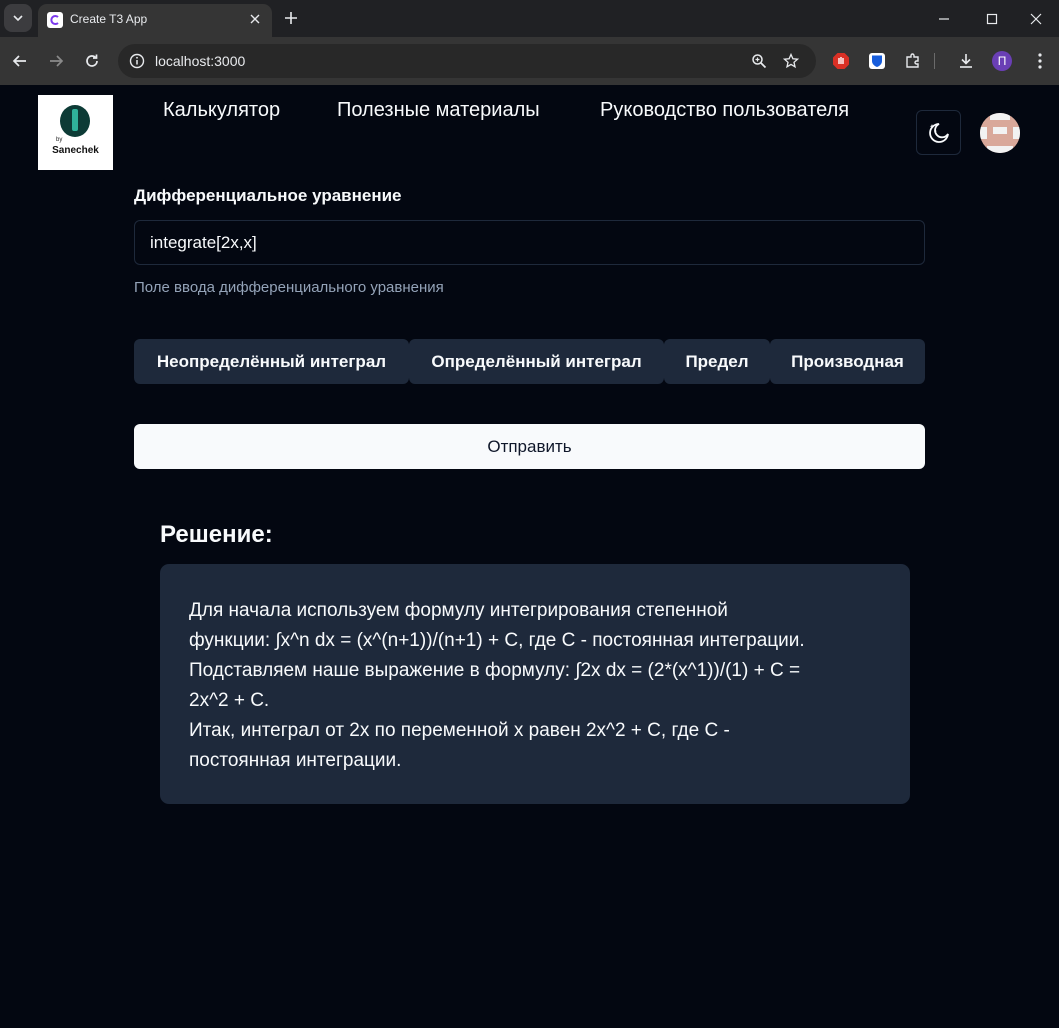  What do you see at coordinates (791, 61) in the screenshot?
I see `bookmark-star-icon` at bounding box center [791, 61].